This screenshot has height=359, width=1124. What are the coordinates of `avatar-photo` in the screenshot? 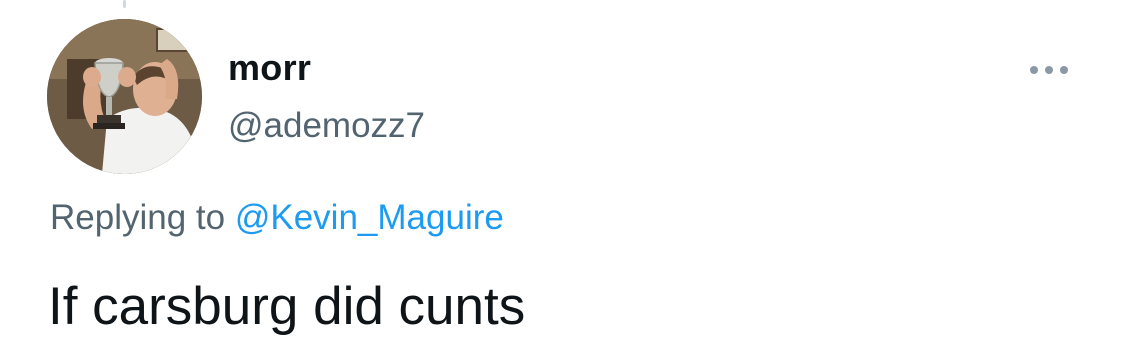 It's located at (124, 96).